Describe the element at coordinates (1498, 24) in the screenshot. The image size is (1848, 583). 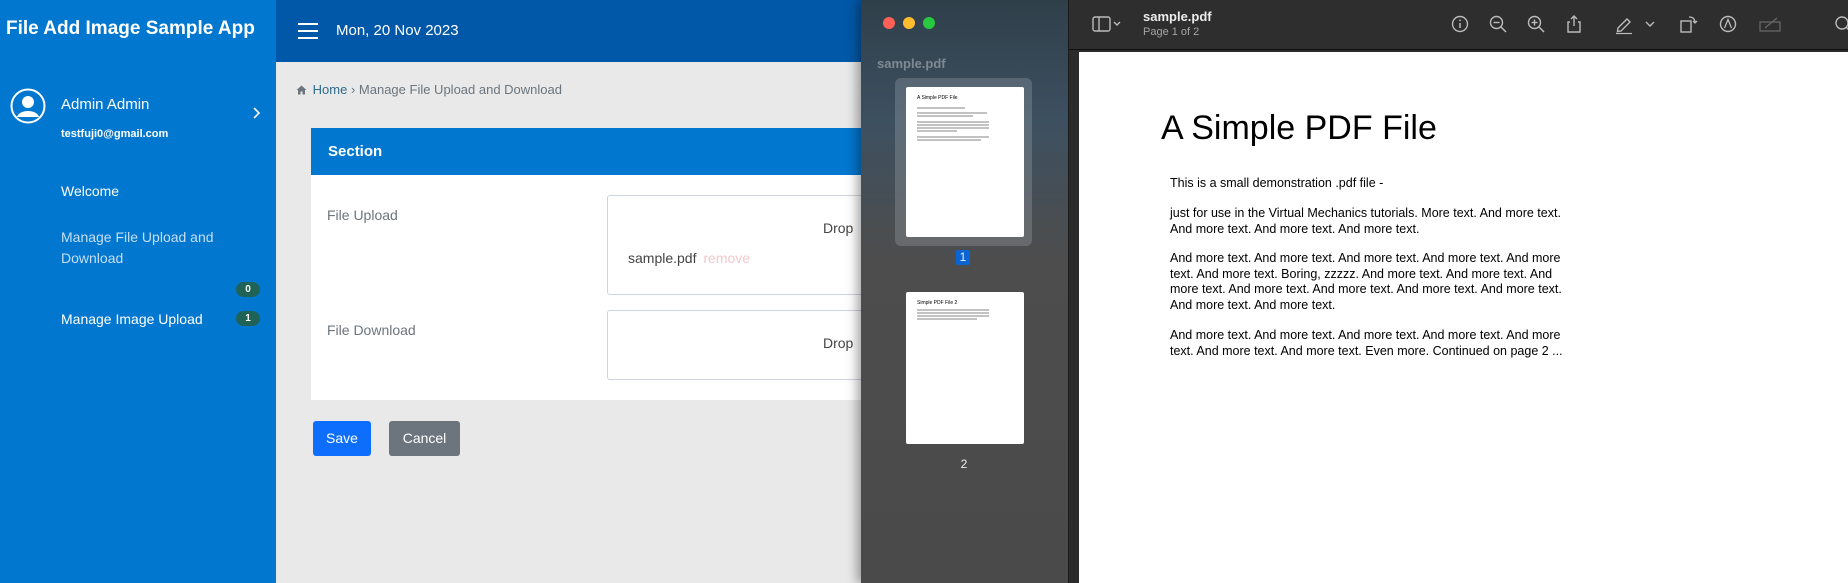
I see `zoom-out-icon` at that location.